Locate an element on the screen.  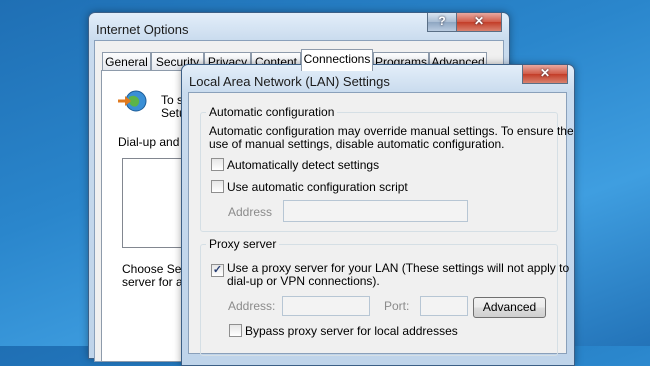
help-button: ? is located at coordinates (442, 22).